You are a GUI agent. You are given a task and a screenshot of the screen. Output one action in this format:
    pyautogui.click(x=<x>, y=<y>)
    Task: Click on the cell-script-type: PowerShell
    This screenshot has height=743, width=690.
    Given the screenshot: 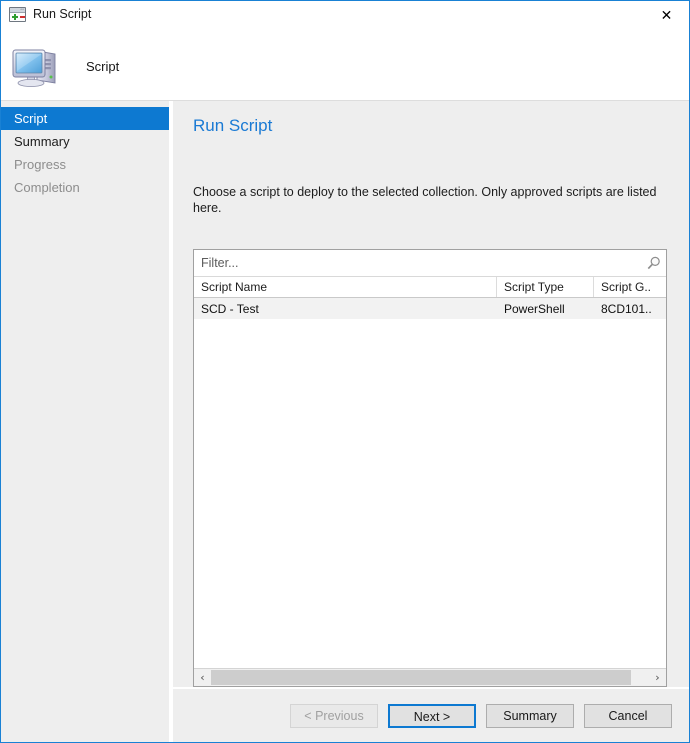 What is the action you would take?
    pyautogui.click(x=534, y=308)
    